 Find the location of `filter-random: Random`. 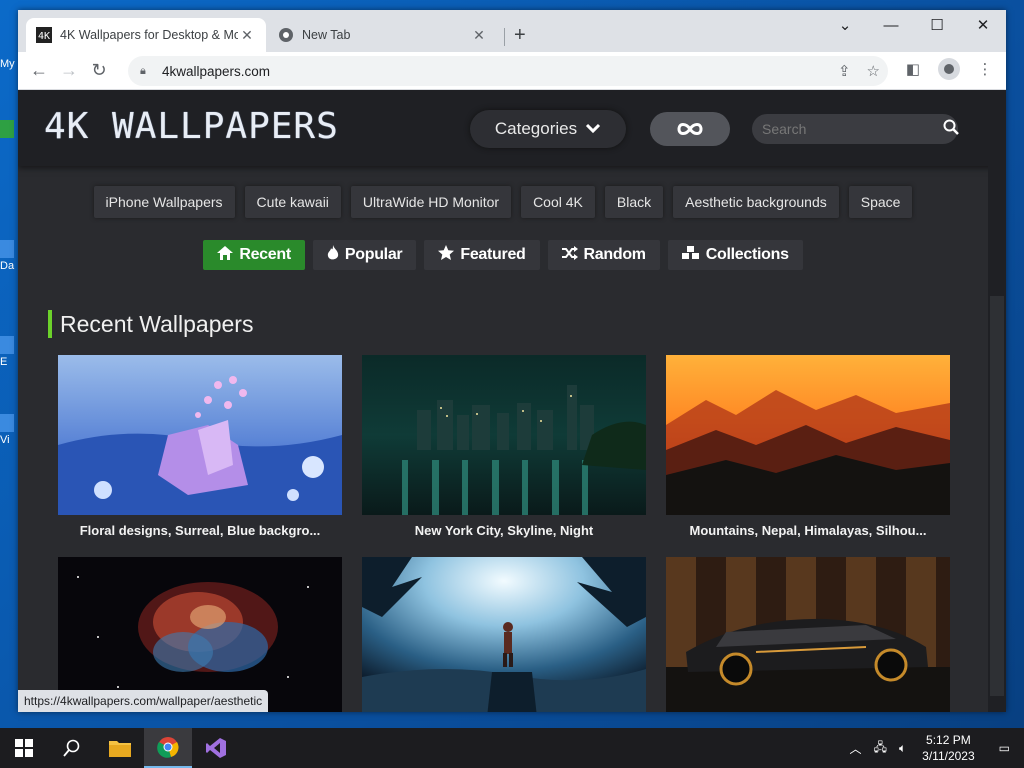

filter-random: Random is located at coordinates (603, 255).